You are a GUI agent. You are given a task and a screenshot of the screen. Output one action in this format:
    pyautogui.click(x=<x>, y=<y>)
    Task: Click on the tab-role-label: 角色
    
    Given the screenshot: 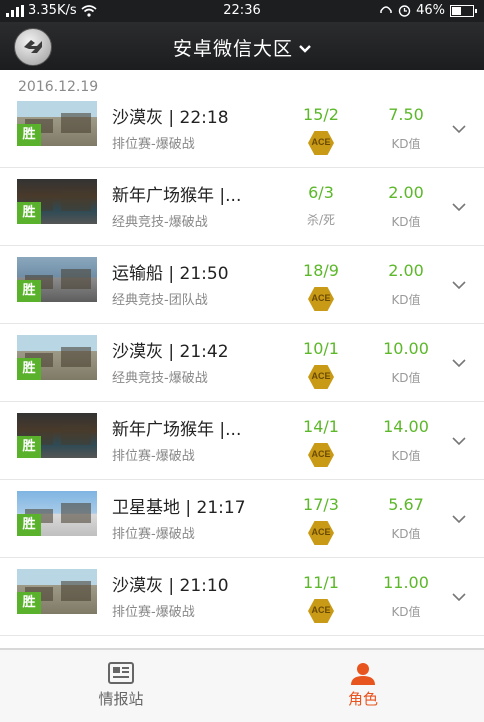 What is the action you would take?
    pyautogui.click(x=362, y=699)
    